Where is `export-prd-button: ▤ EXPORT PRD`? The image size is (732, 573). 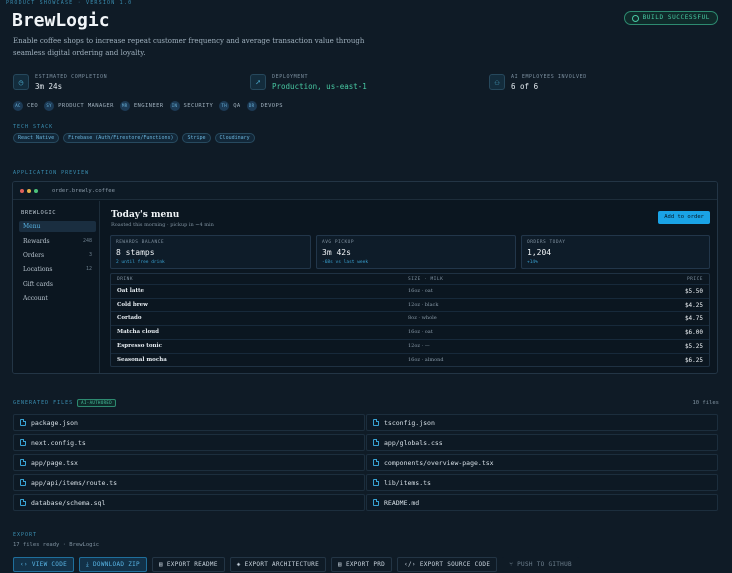 export-prd-button: ▤ EXPORT PRD is located at coordinates (362, 564).